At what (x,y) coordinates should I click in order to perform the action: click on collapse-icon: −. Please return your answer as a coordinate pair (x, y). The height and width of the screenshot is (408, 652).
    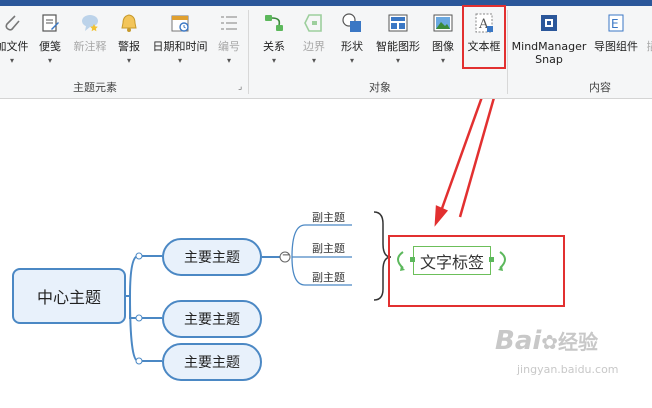
    Looking at the image, I should click on (286, 256).